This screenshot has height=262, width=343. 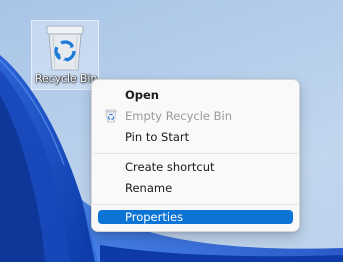 What do you see at coordinates (66, 78) in the screenshot?
I see `recycle-bin-label: Recycle Bin` at bounding box center [66, 78].